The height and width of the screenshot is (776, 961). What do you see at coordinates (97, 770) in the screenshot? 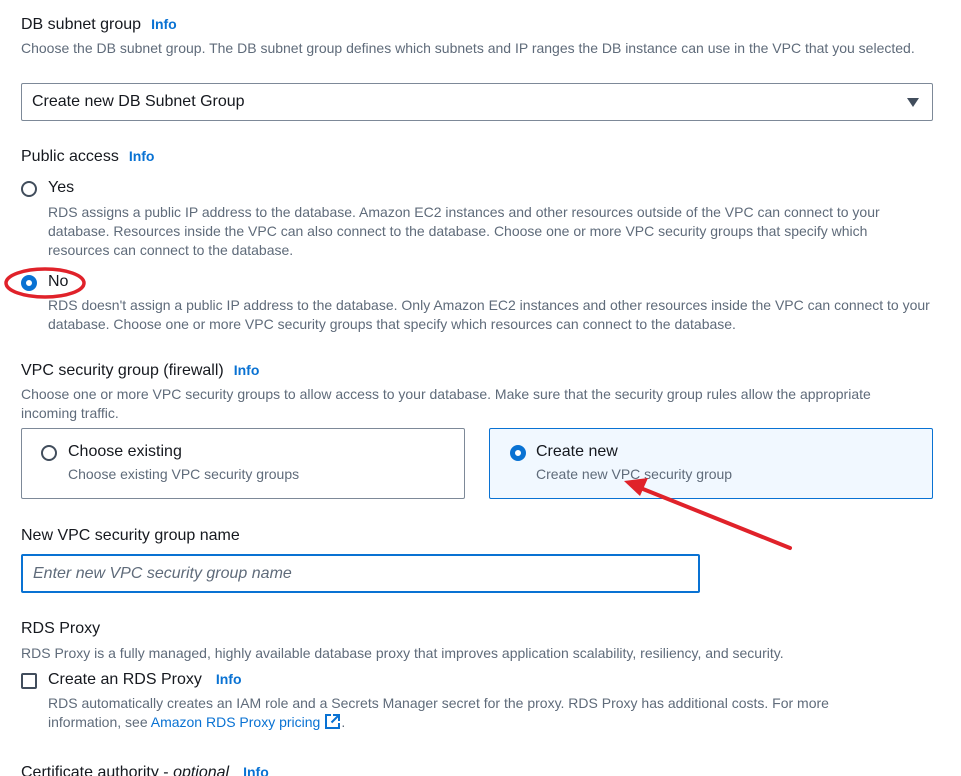
I see `certificate-authority-label: Certificate authority -` at bounding box center [97, 770].